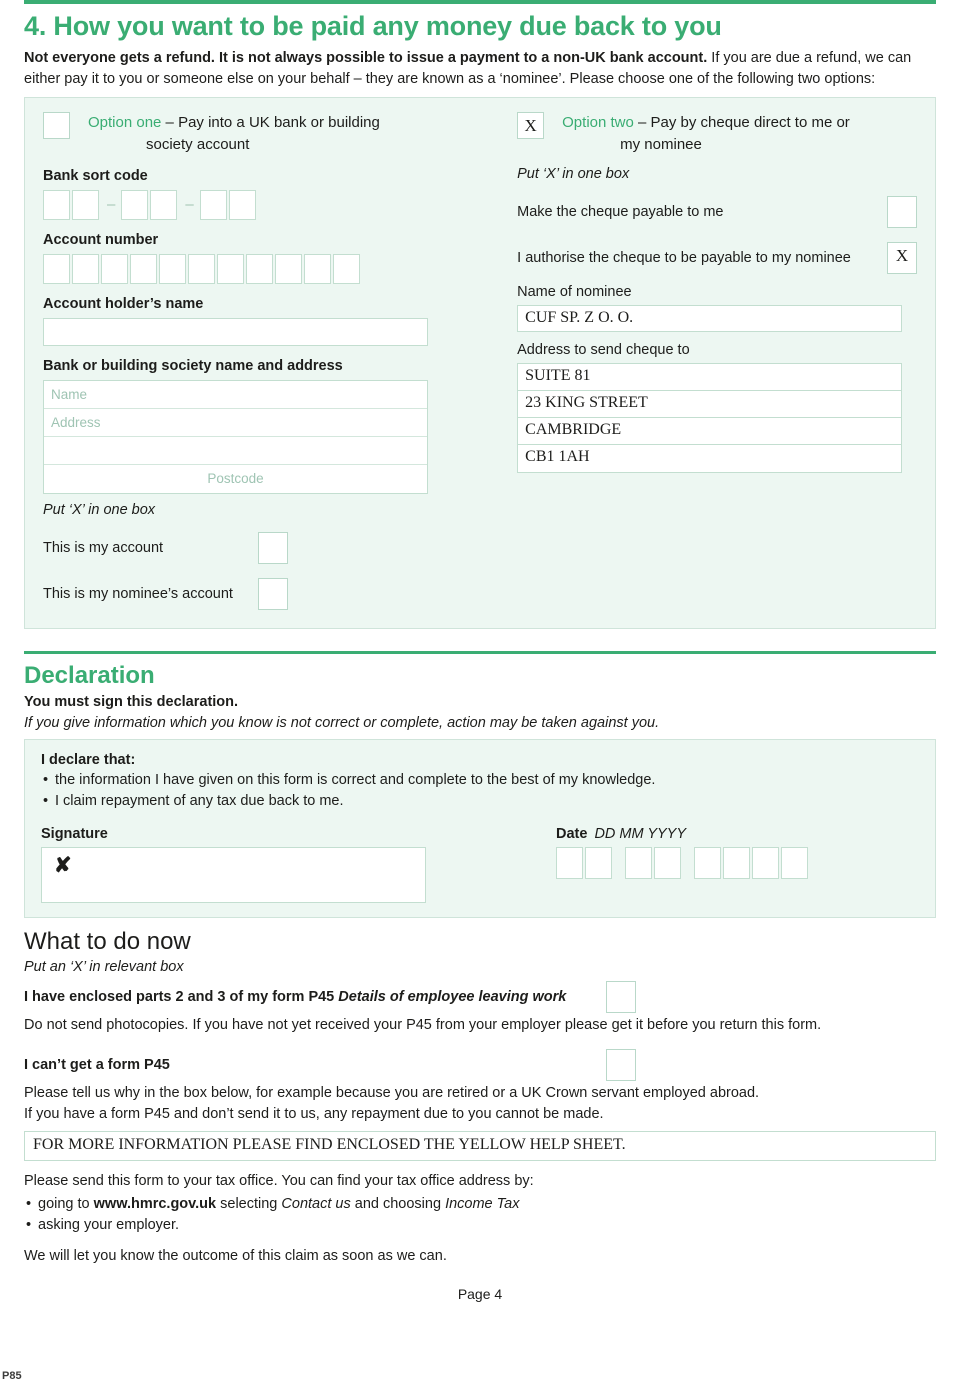 The height and width of the screenshot is (1390, 960). What do you see at coordinates (771, 997) in the screenshot?
I see `p45-enclosed-checkbox-holder` at bounding box center [771, 997].